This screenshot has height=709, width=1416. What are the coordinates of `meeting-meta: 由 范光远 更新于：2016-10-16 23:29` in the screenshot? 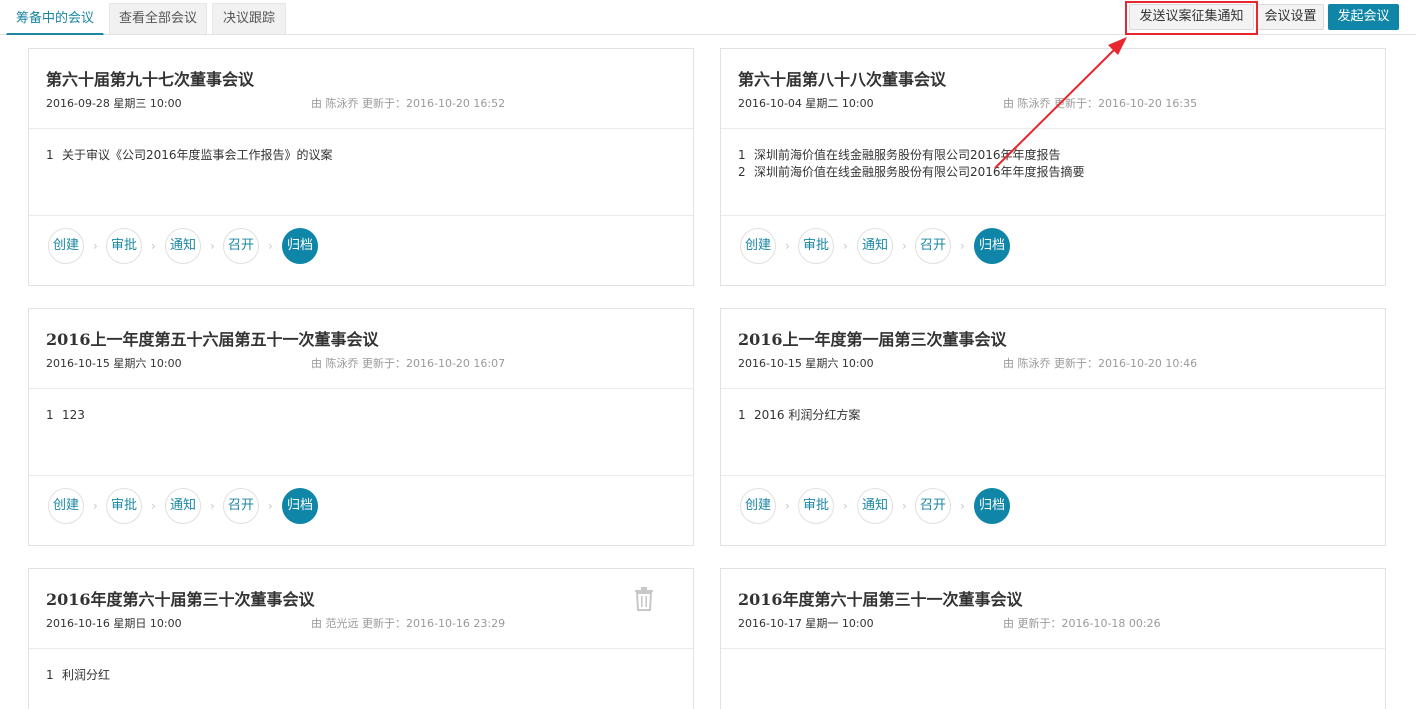 It's located at (408, 623).